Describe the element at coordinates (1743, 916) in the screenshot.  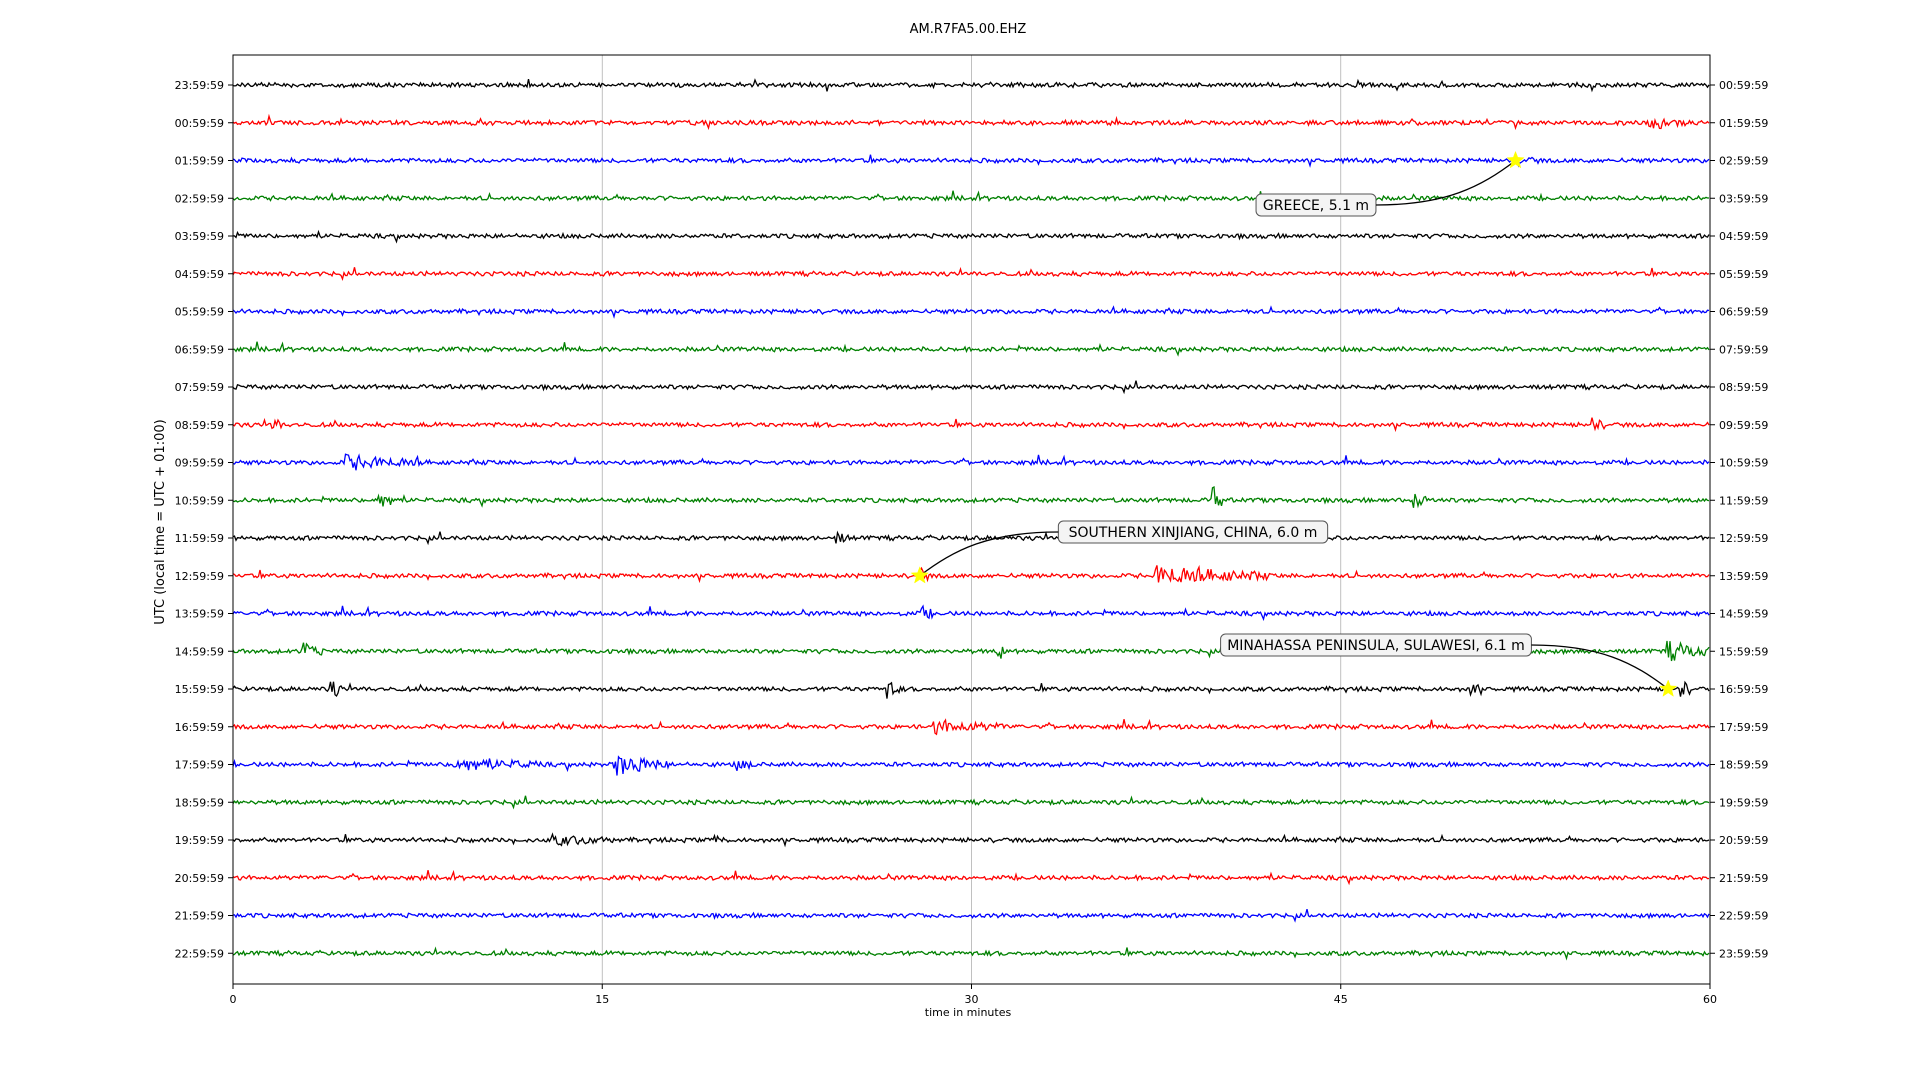
I see `right-row-label: 22:59:59` at that location.